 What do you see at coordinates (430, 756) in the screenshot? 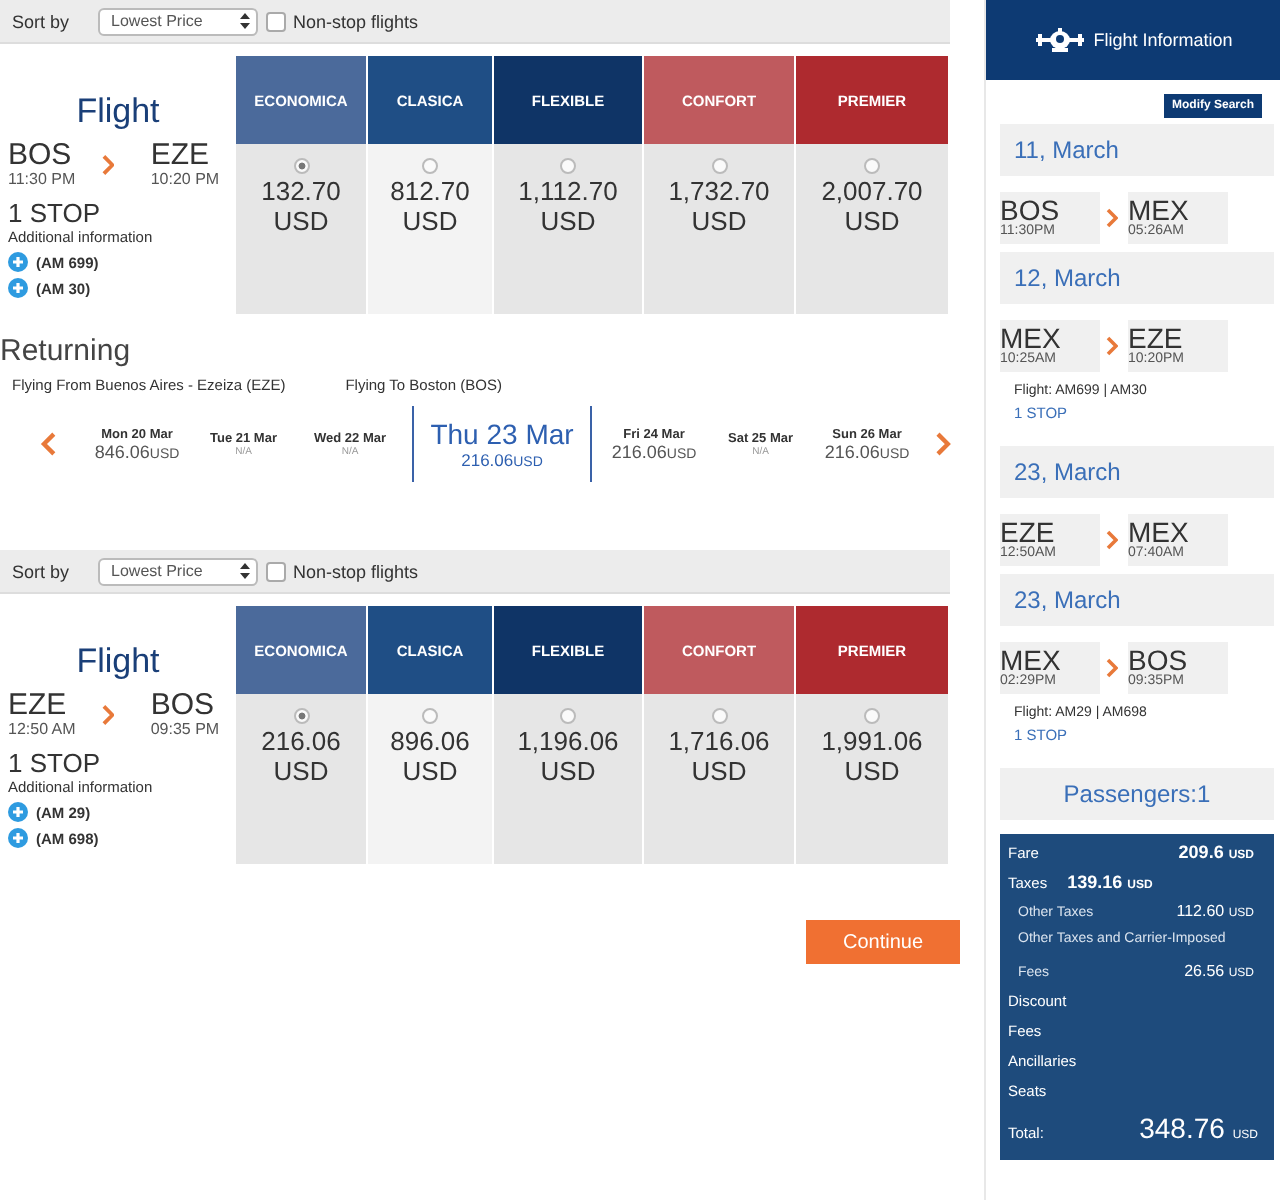
I see `fare-price: 896.06 USD` at bounding box center [430, 756].